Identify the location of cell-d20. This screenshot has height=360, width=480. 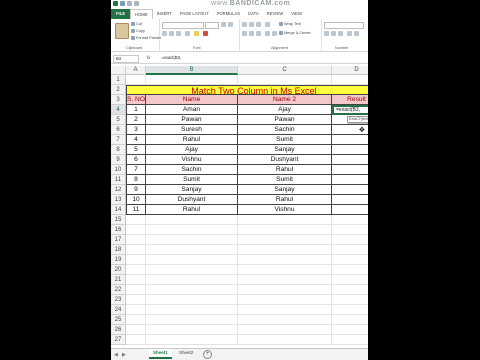
(350, 270).